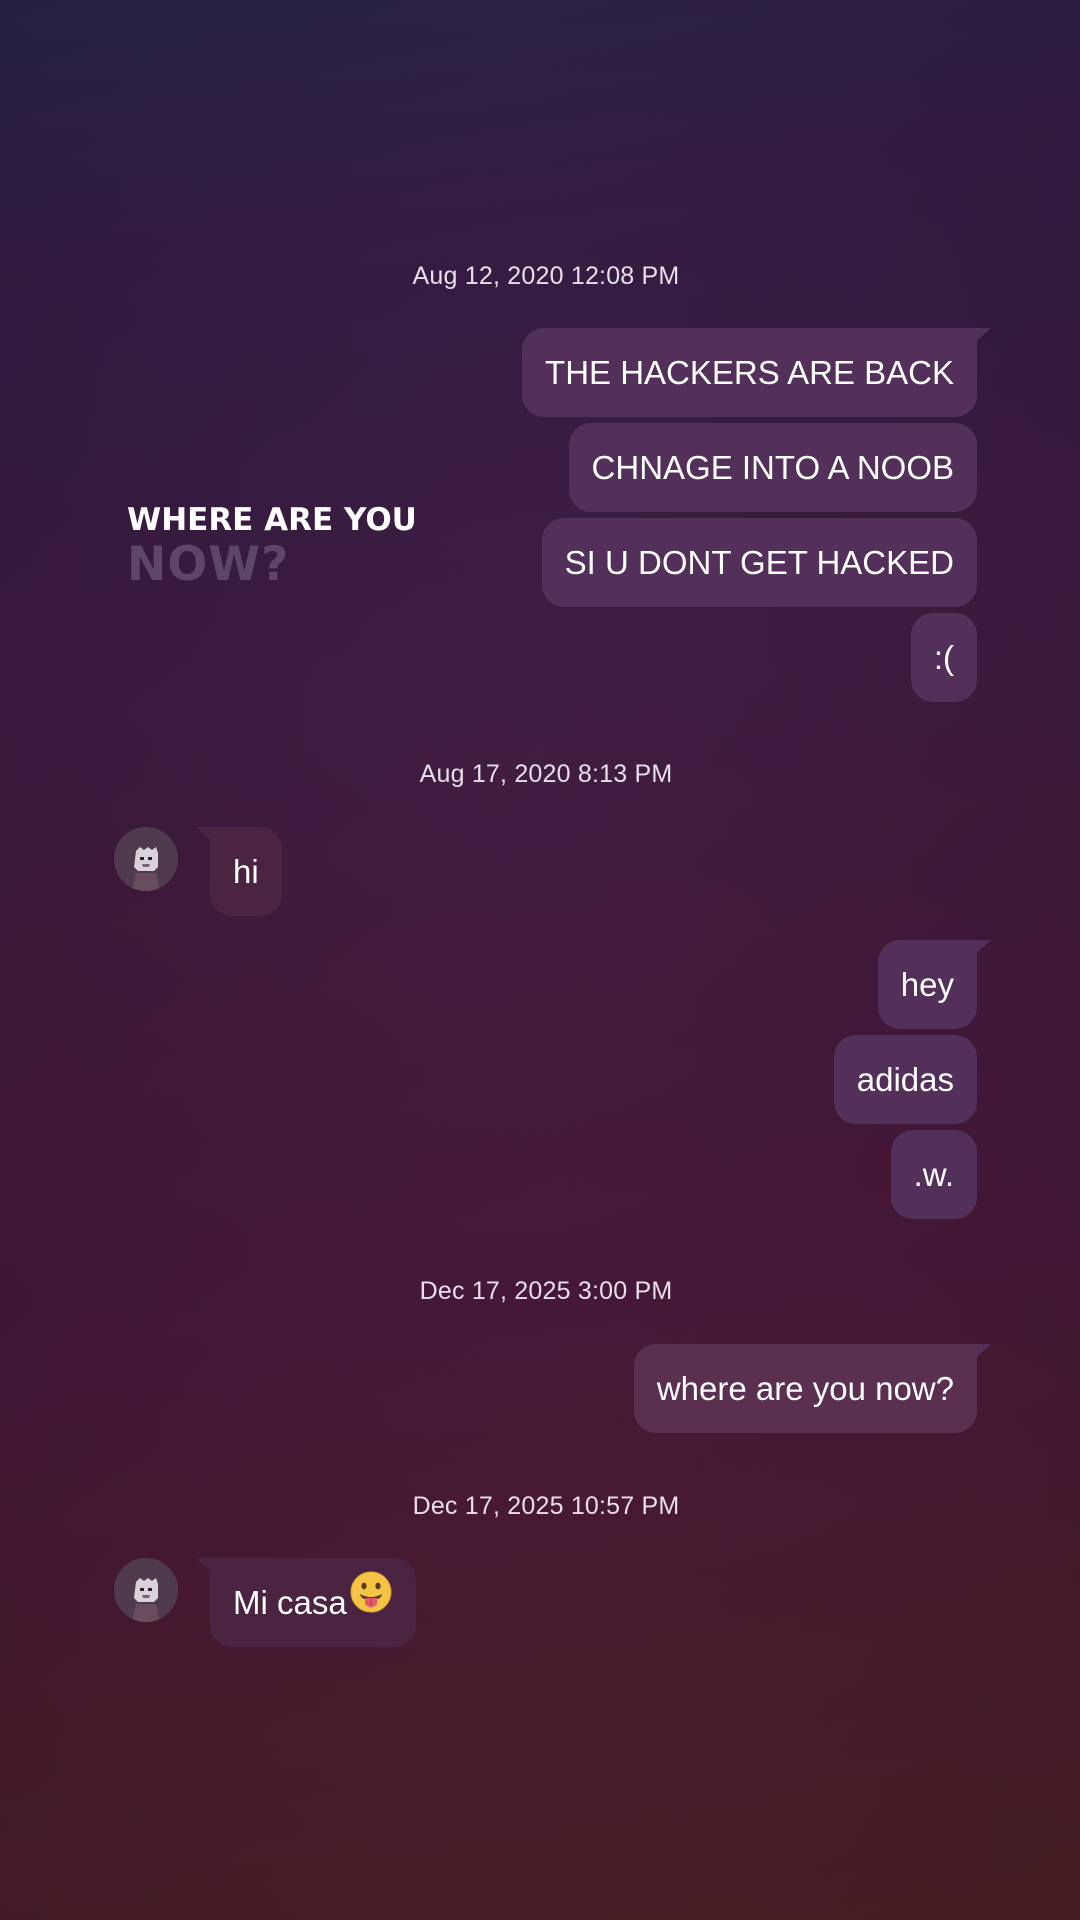  Describe the element at coordinates (759, 562) in the screenshot. I see `message-bubble-outgoing: SI U DONT GET HACKED` at that location.